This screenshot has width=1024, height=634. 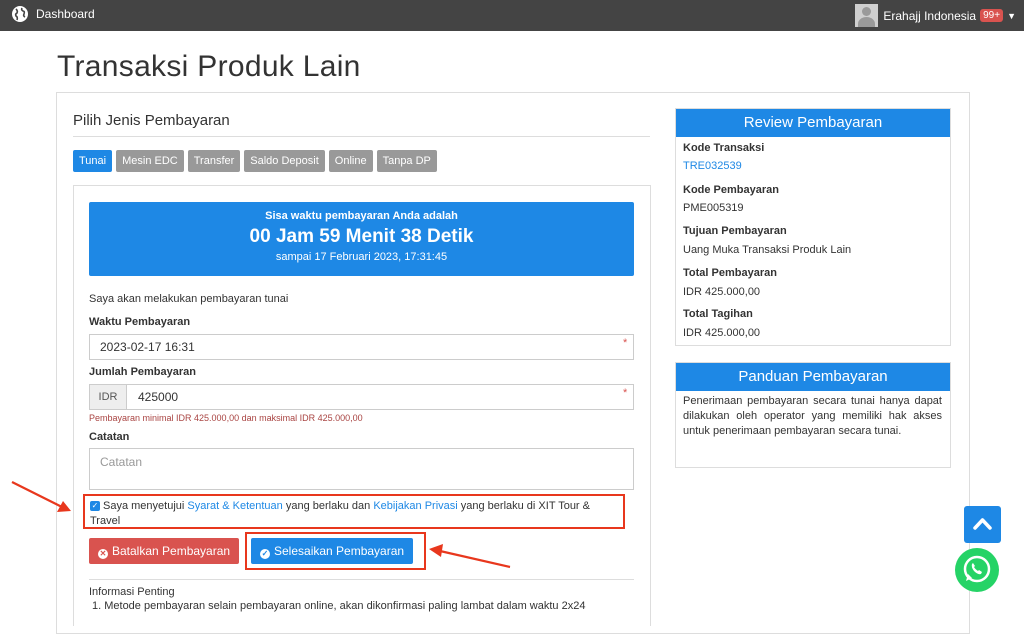 What do you see at coordinates (813, 377) in the screenshot?
I see `guide-title: Panduan Pembayaran` at bounding box center [813, 377].